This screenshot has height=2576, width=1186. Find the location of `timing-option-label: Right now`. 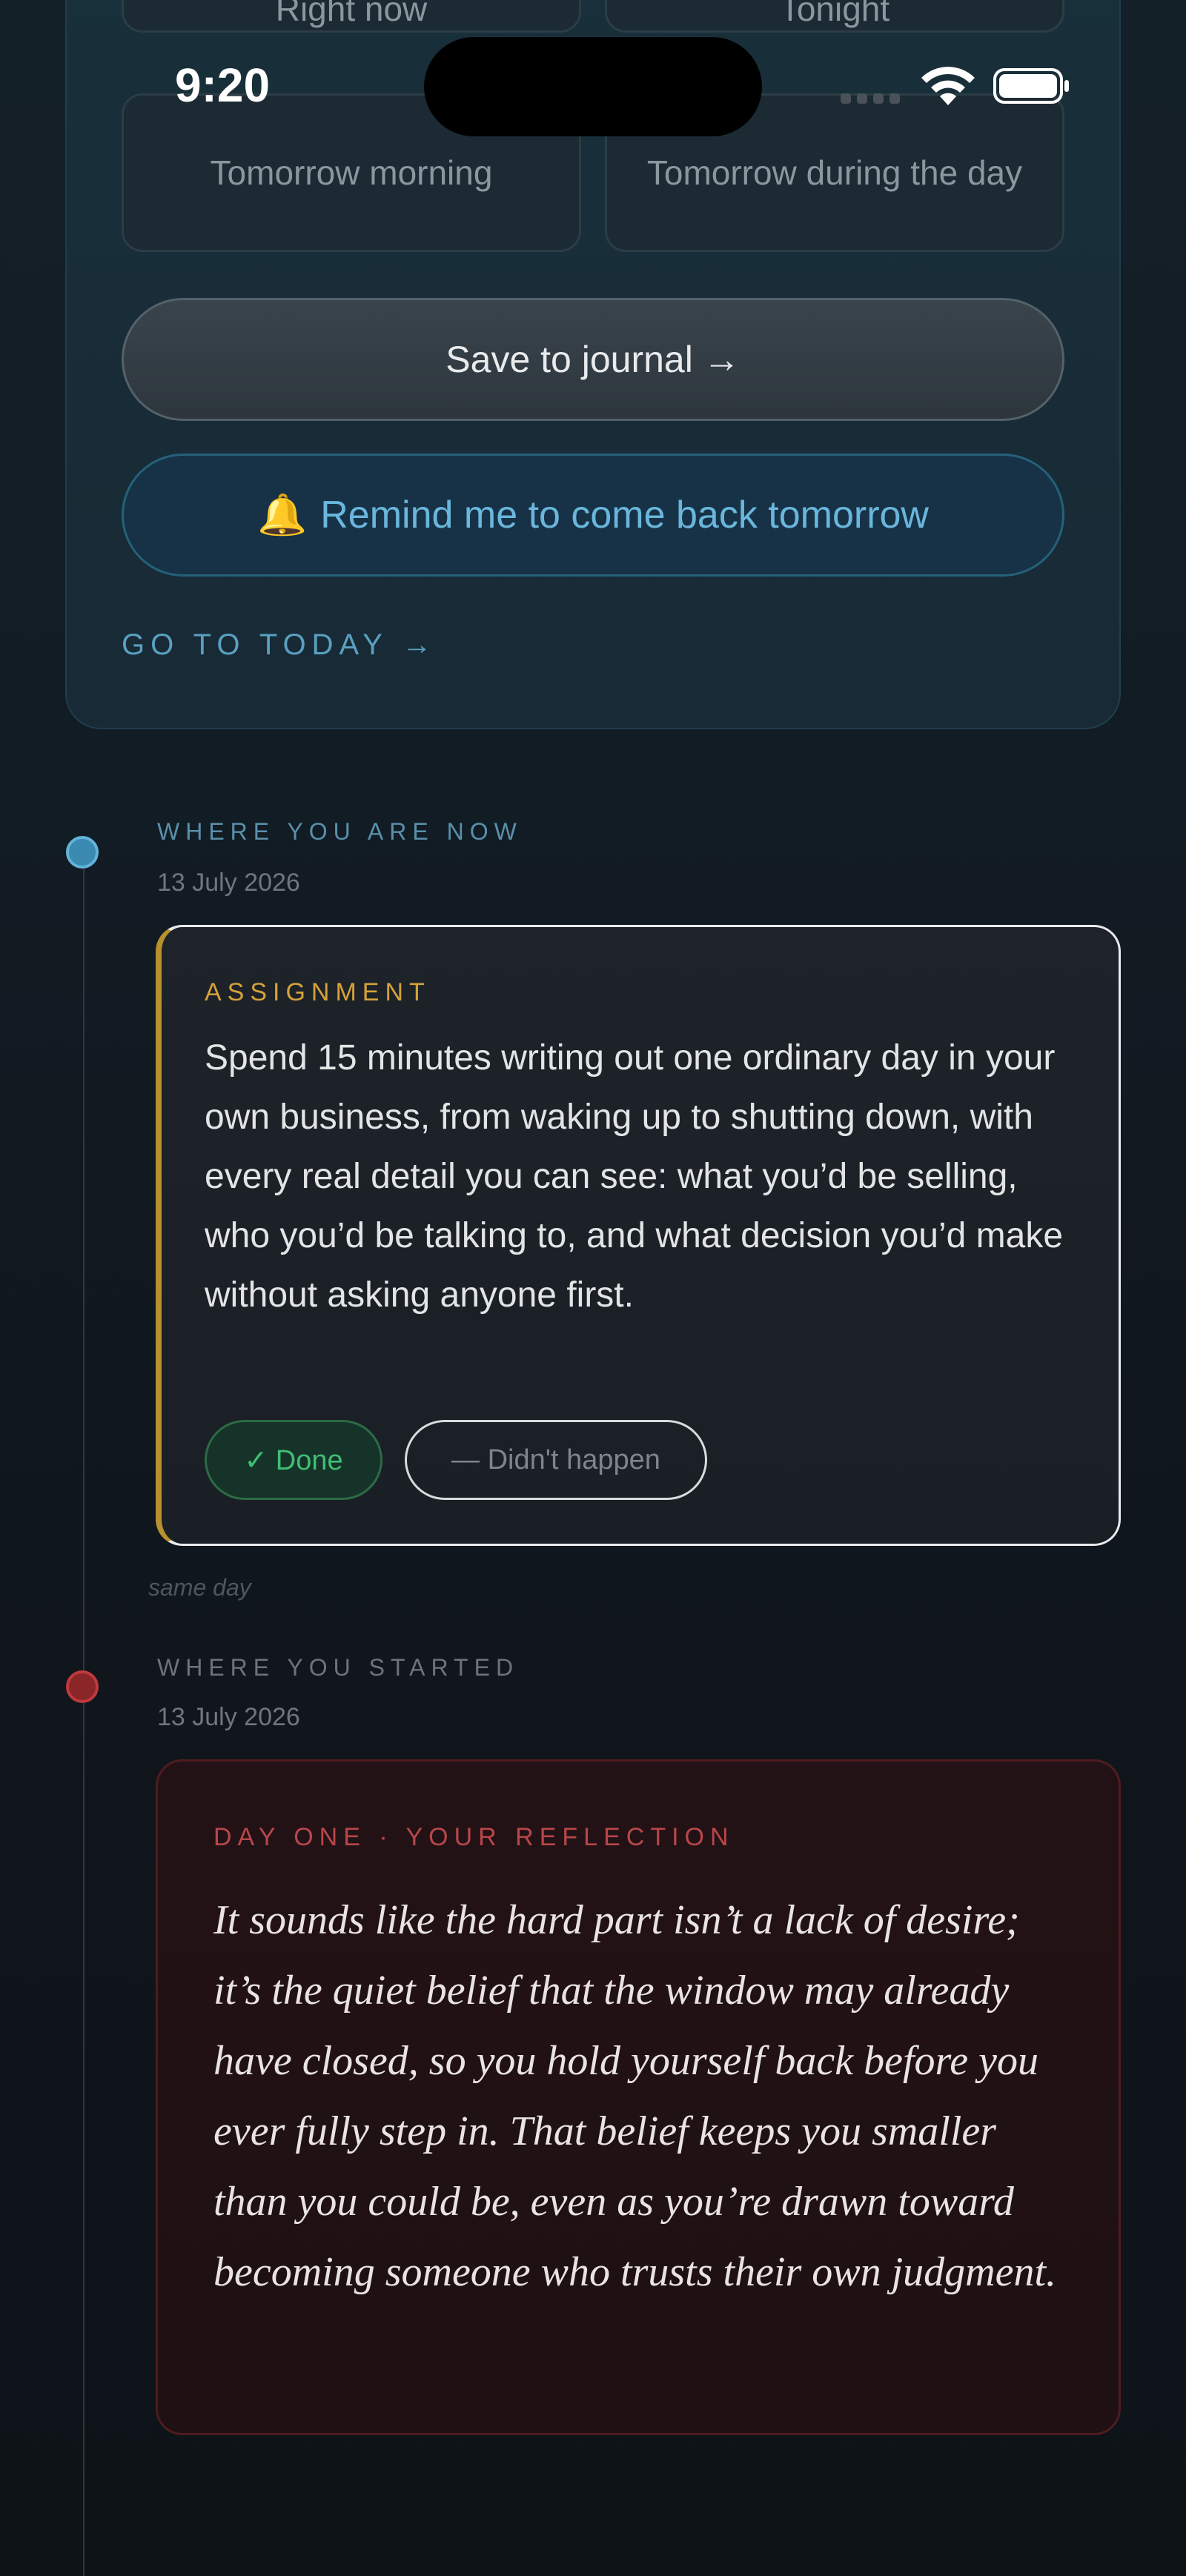

timing-option-label: Right now is located at coordinates (351, 14).